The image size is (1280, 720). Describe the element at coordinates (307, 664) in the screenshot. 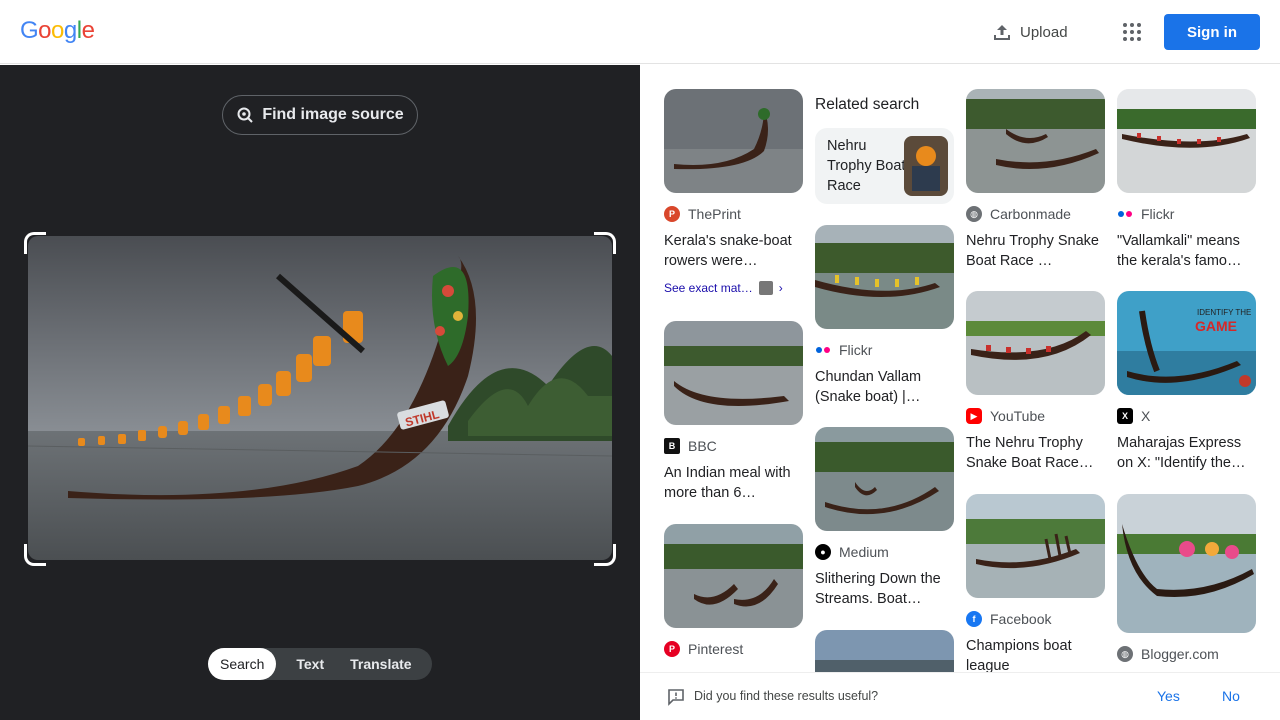

I see `mode-text-tab: Text` at that location.